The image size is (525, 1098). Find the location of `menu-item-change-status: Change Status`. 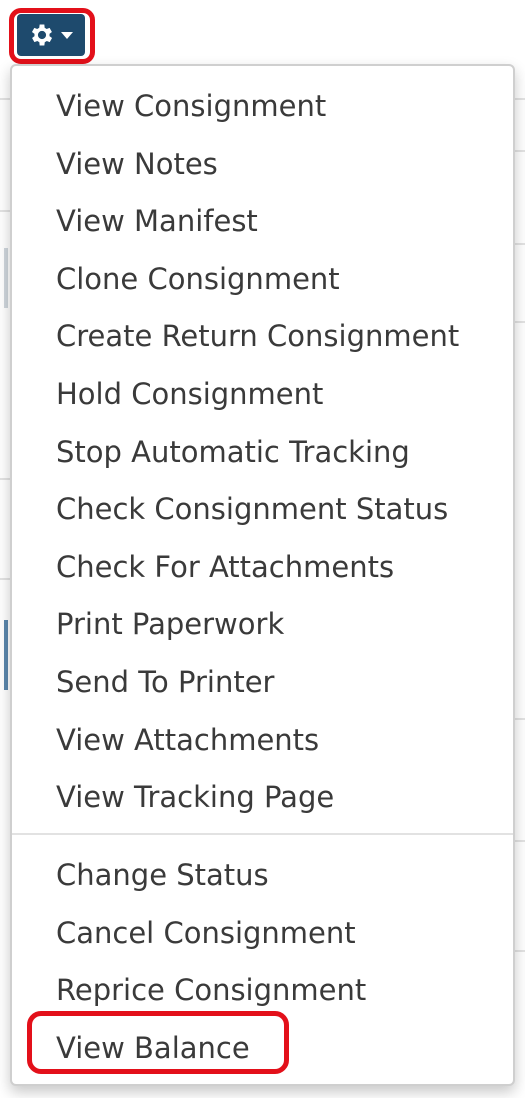

menu-item-change-status: Change Status is located at coordinates (262, 876).